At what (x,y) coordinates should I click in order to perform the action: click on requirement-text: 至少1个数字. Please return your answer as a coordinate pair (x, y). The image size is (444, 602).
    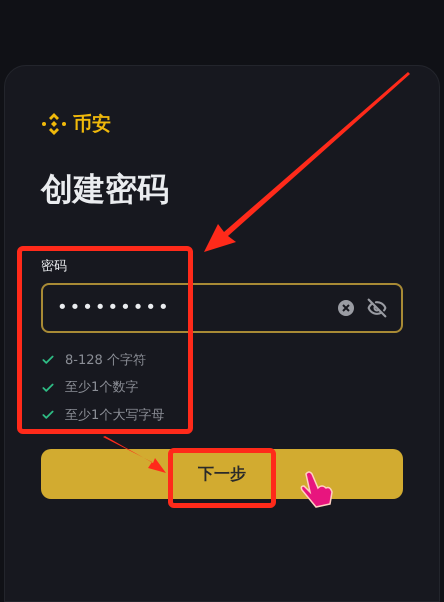
    Looking at the image, I should click on (101, 388).